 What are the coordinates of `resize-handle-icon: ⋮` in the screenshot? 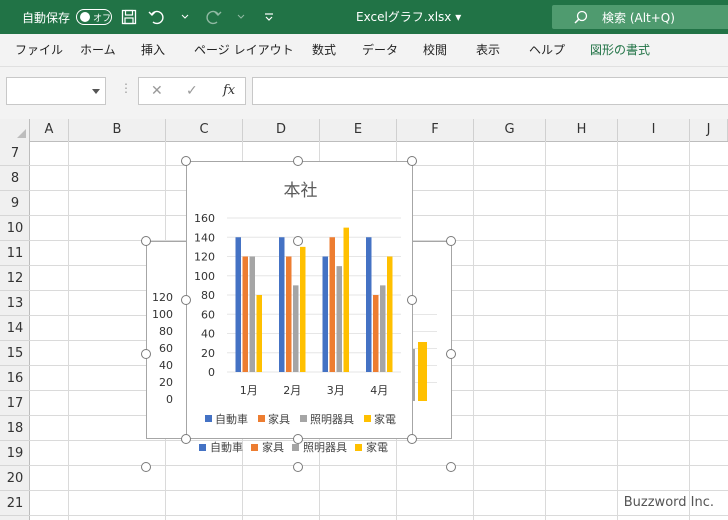 It's located at (126, 88).